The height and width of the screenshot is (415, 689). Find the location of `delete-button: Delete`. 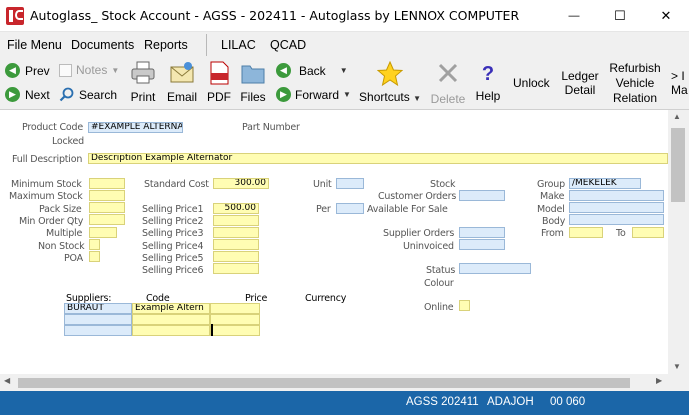

delete-button: Delete is located at coordinates (448, 83).